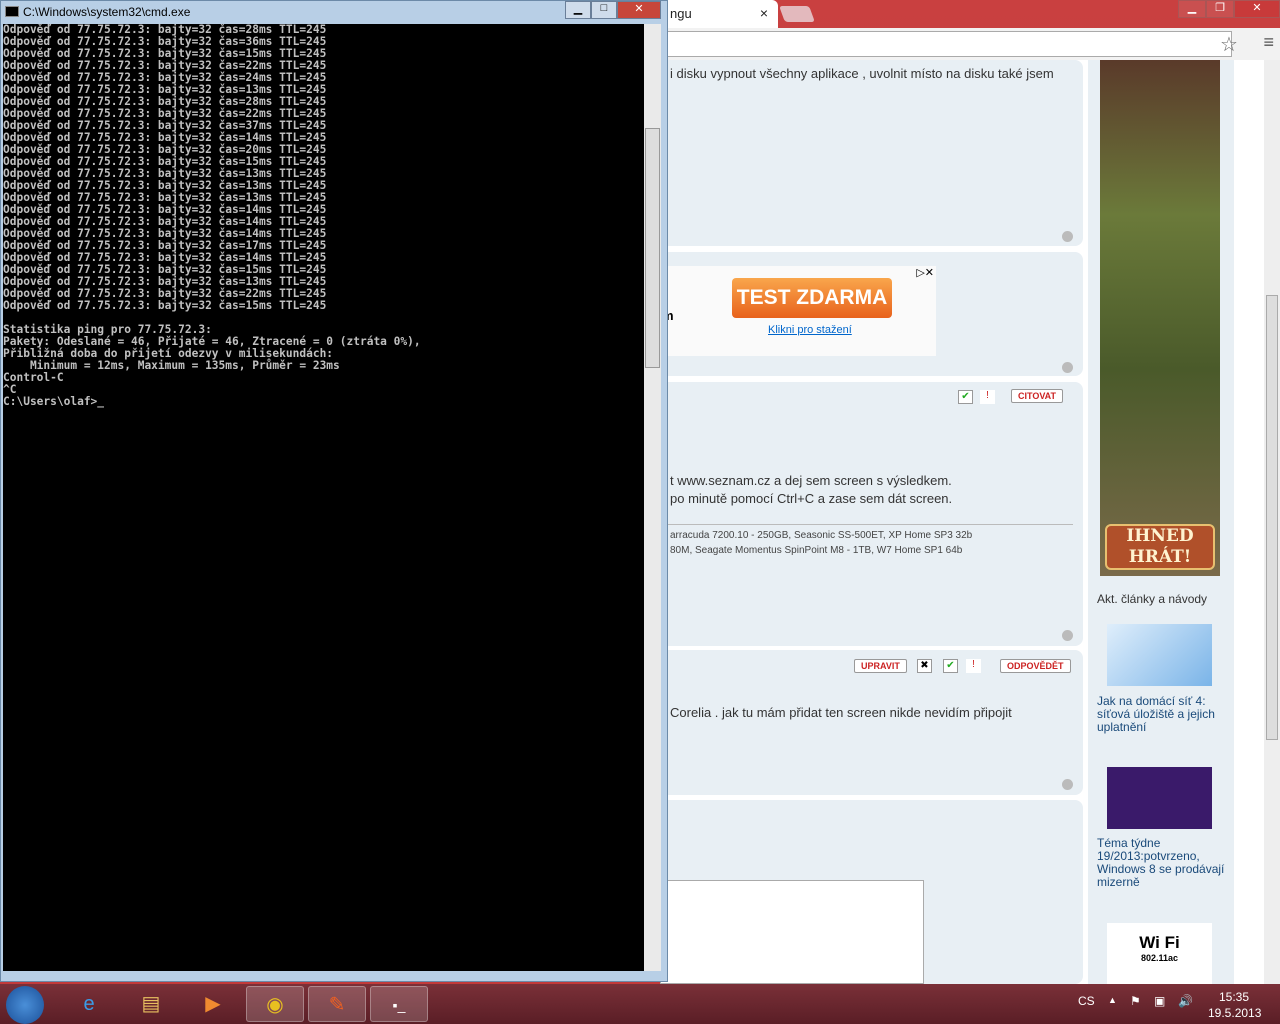 The height and width of the screenshot is (1024, 1280). What do you see at coordinates (652, 497) in the screenshot?
I see `console-scrollbar` at bounding box center [652, 497].